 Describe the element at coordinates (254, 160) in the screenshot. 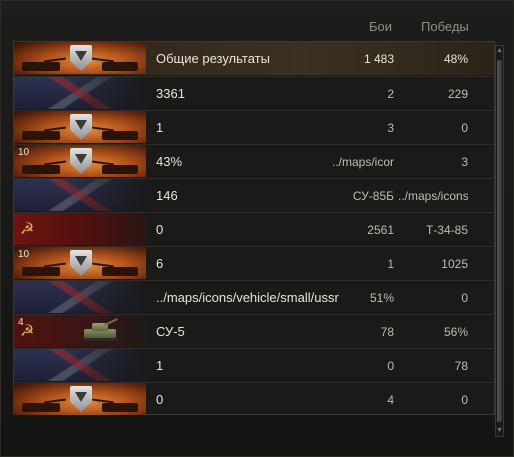

I see `table-row: 10 43% ../maps/icor 3` at that location.